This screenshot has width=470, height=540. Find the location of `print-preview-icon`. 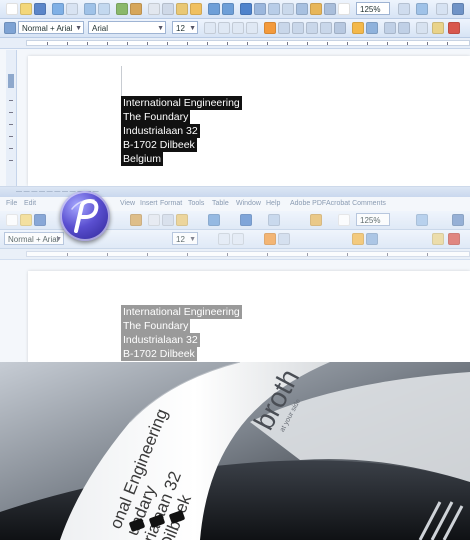

print-preview-icon is located at coordinates (104, 9).